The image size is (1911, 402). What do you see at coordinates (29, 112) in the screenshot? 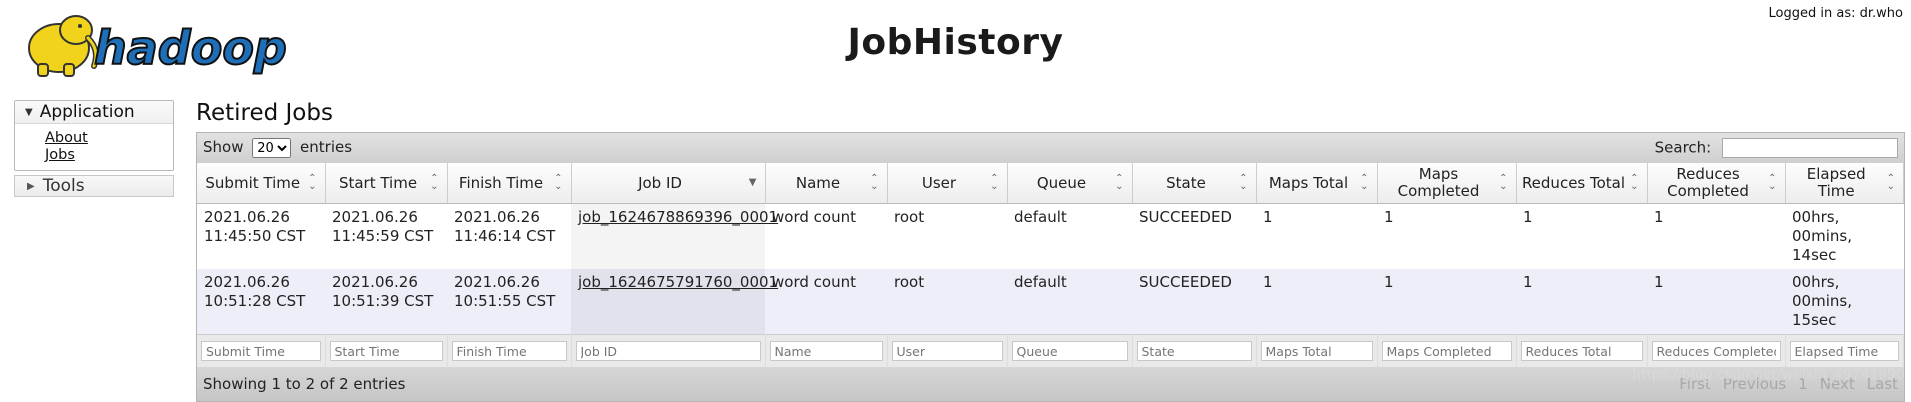
I see `triangle-down-icon: ▼` at bounding box center [29, 112].